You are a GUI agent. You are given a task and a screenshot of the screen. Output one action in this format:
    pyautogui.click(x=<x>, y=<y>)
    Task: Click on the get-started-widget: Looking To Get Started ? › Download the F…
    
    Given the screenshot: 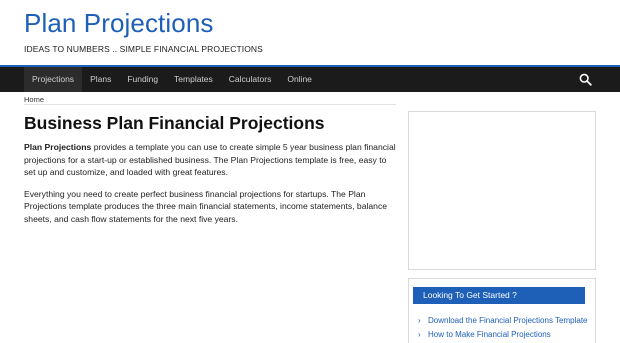 What is the action you would take?
    pyautogui.click(x=502, y=310)
    